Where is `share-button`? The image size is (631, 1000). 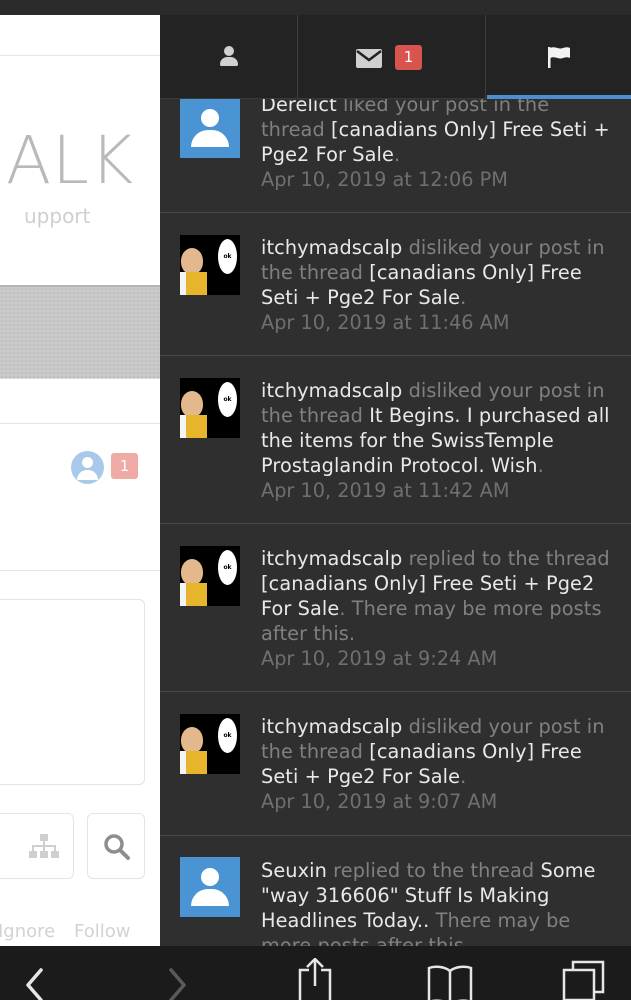 share-button is located at coordinates (315, 973).